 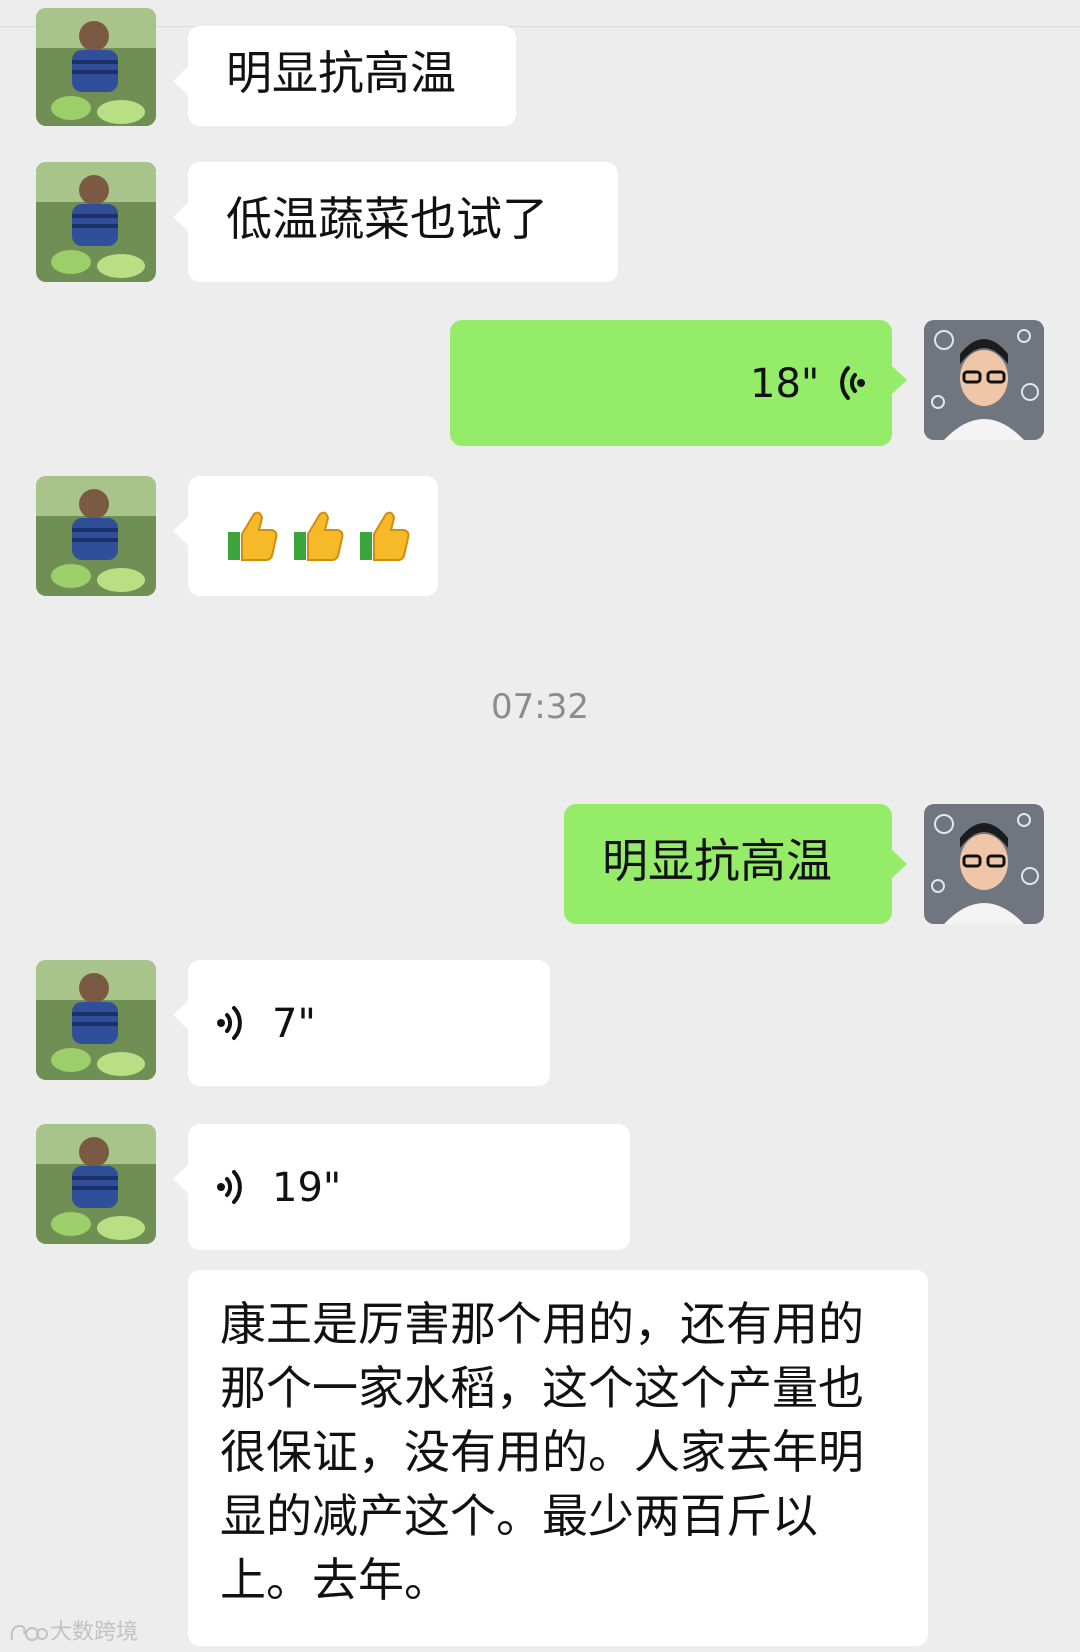 What do you see at coordinates (294, 1024) in the screenshot?
I see `voice-duration: 7"` at bounding box center [294, 1024].